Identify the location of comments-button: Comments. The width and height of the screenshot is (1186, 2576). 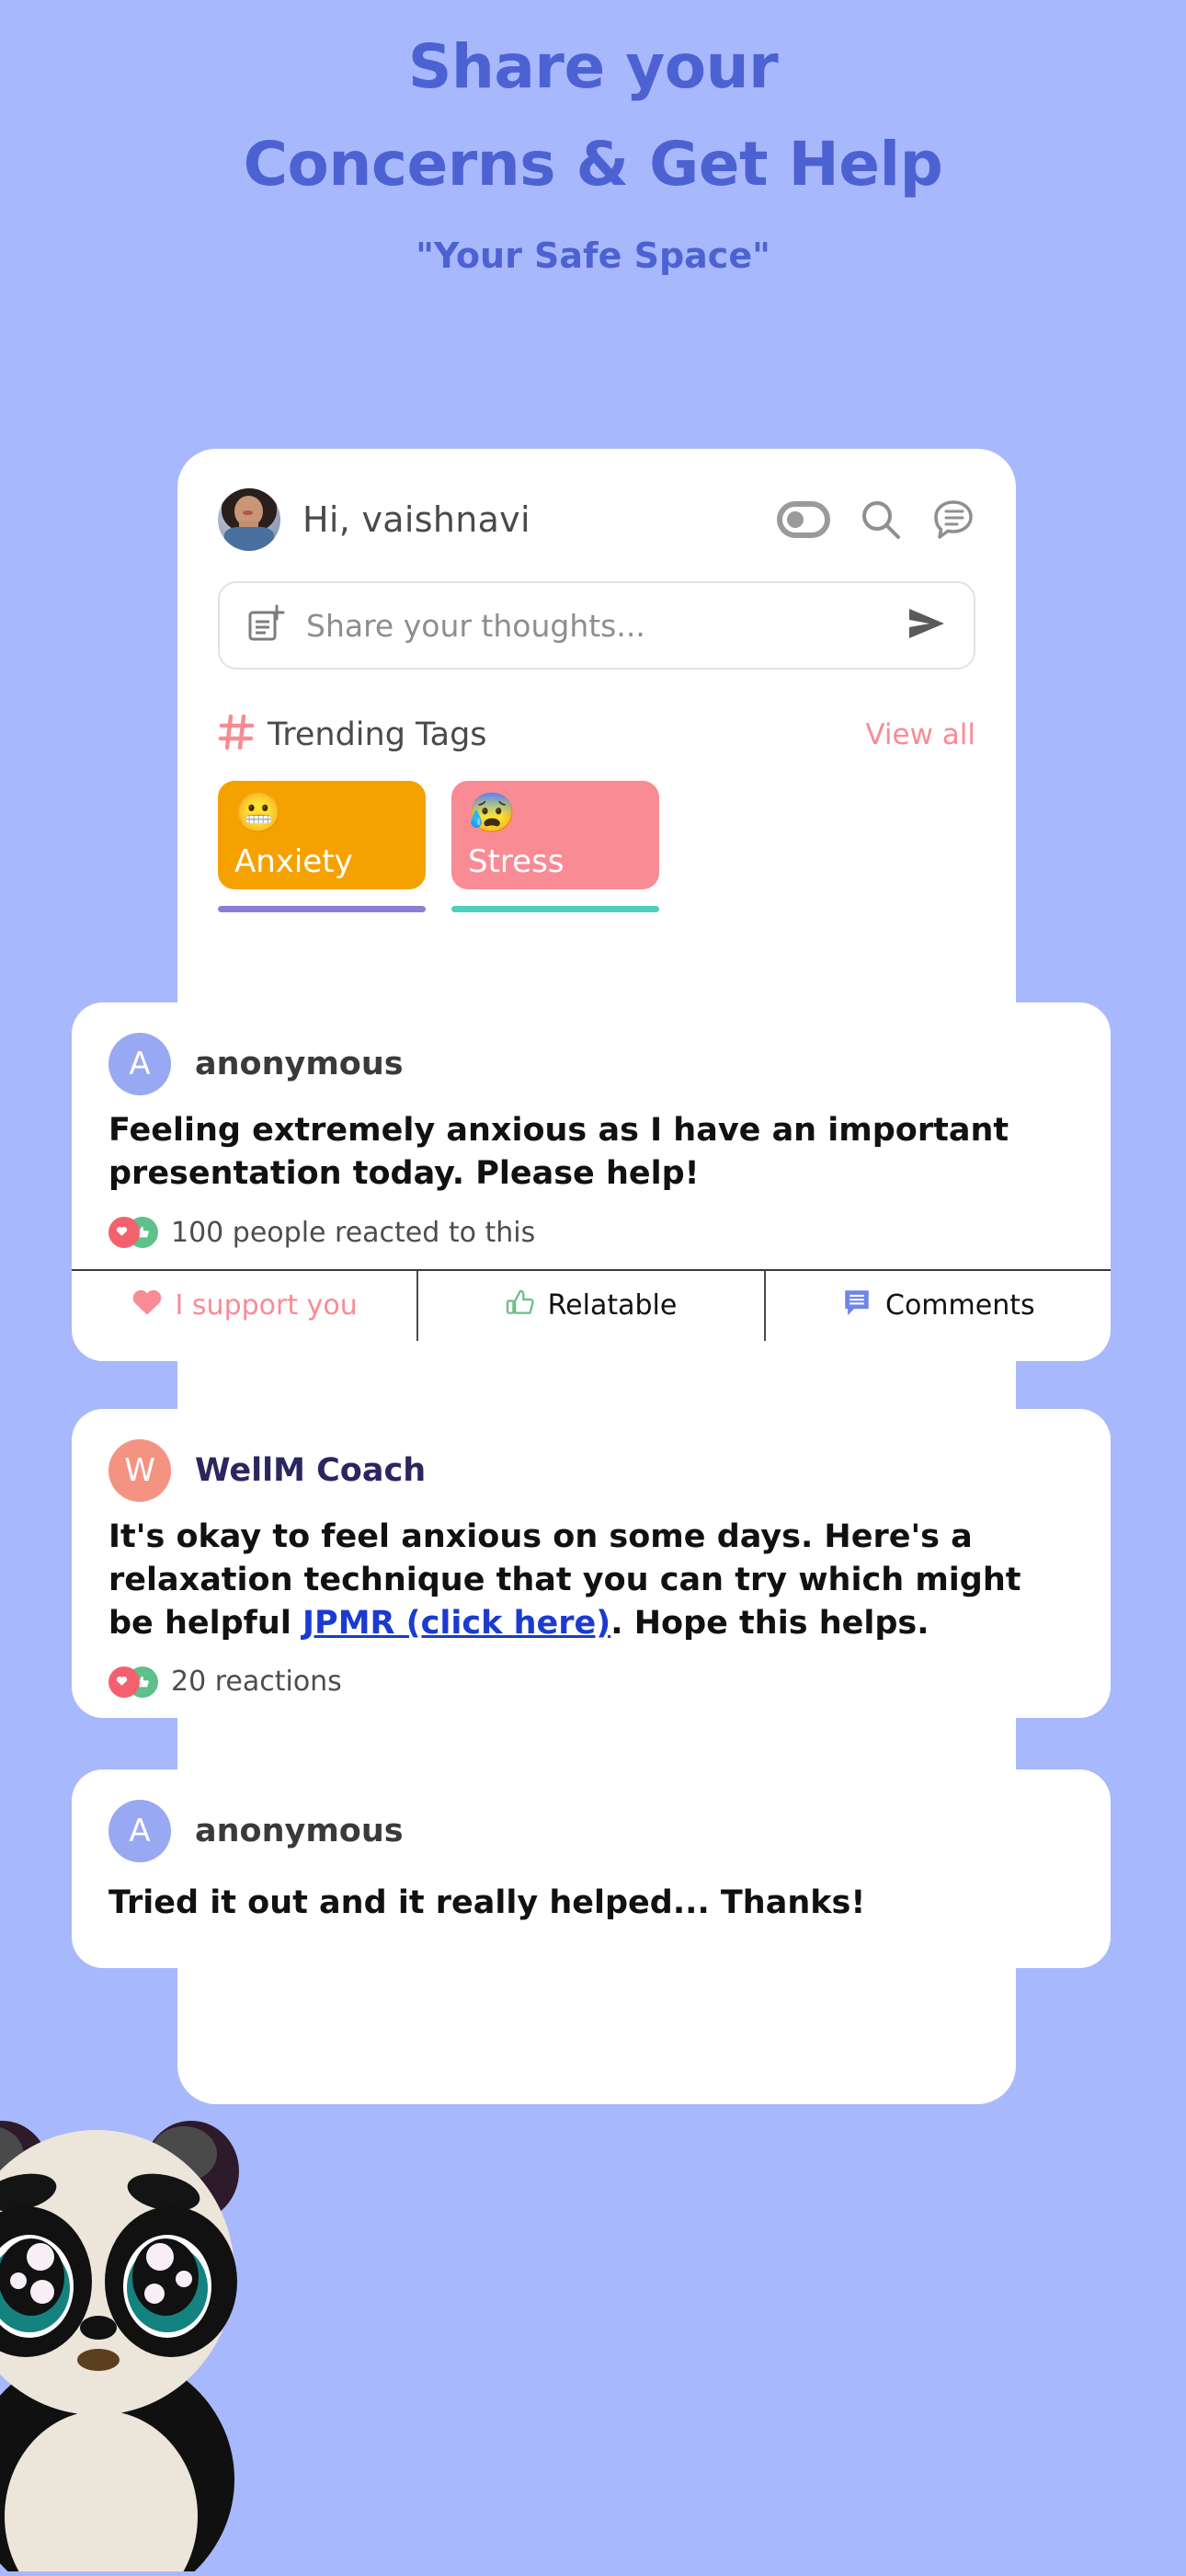
(937, 1305).